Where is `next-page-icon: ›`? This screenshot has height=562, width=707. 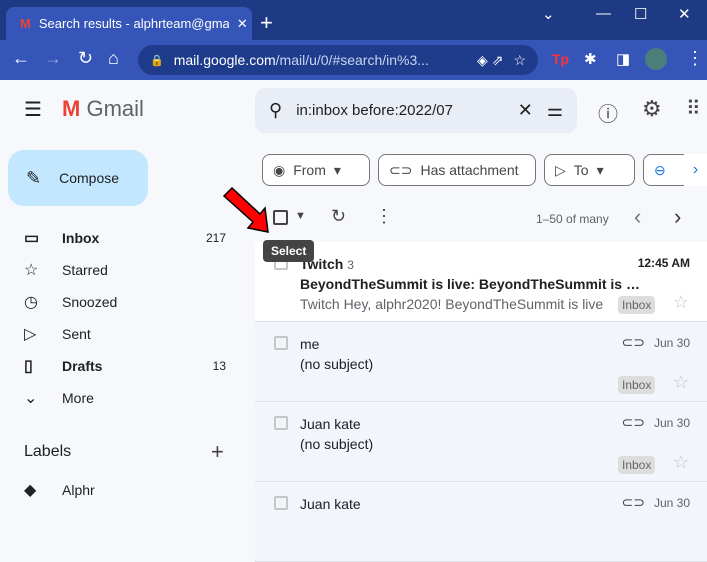 next-page-icon: › is located at coordinates (677, 217).